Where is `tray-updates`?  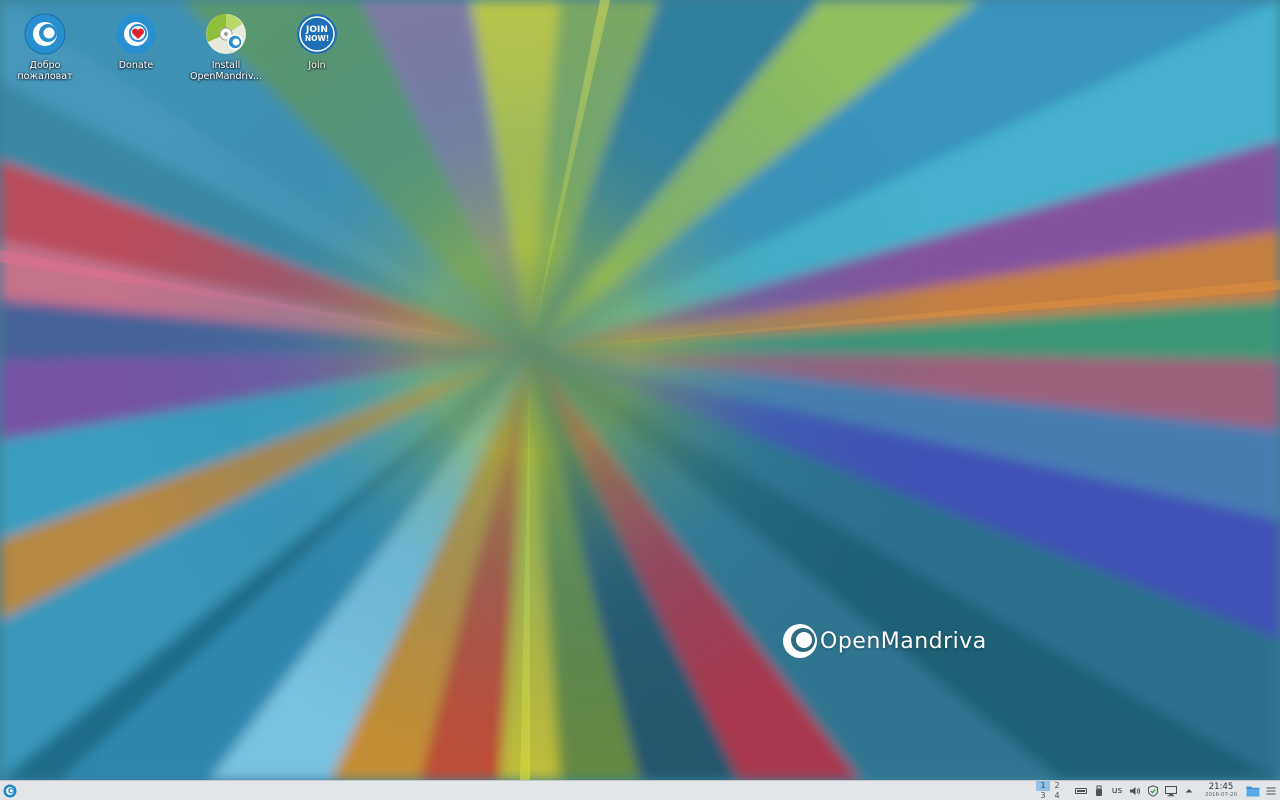 tray-updates is located at coordinates (1153, 791).